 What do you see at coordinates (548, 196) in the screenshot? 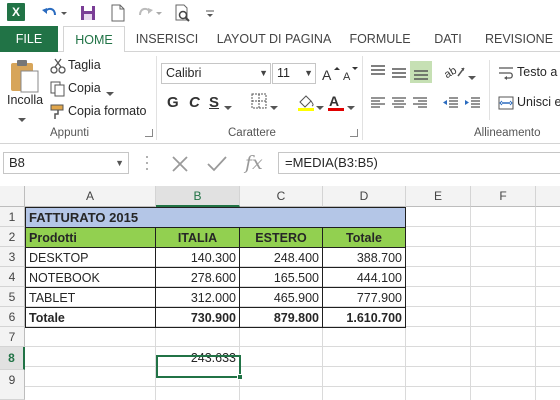
I see `column-header-next` at bounding box center [548, 196].